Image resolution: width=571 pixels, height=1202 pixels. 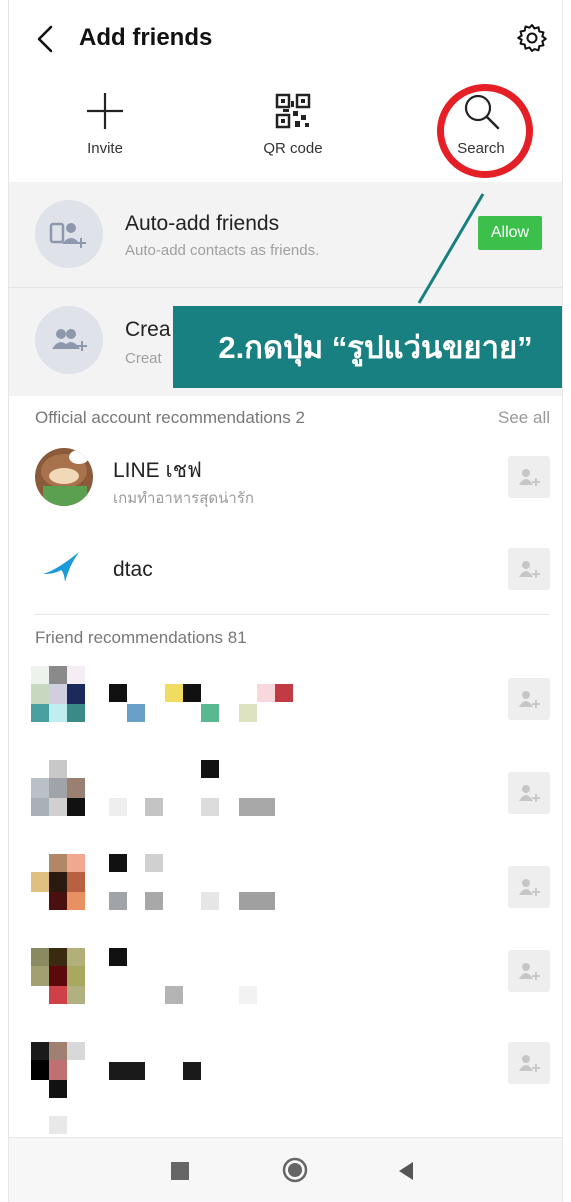 I want to click on account-desc: เกมทำอาหารสุดน่ารัก, so click(x=183, y=498).